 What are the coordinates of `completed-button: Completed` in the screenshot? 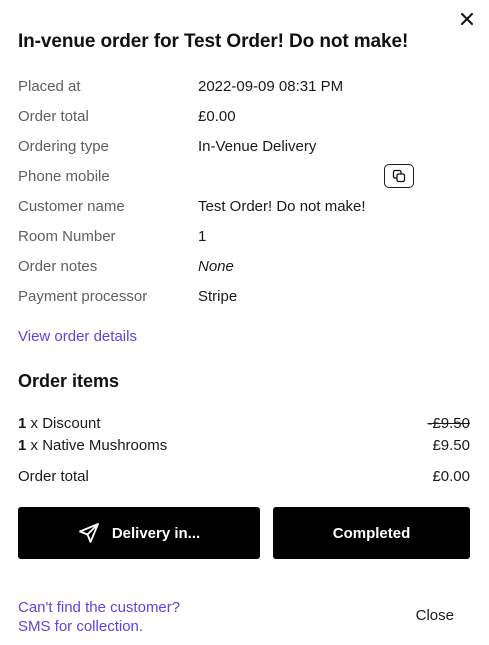 It's located at (371, 533).